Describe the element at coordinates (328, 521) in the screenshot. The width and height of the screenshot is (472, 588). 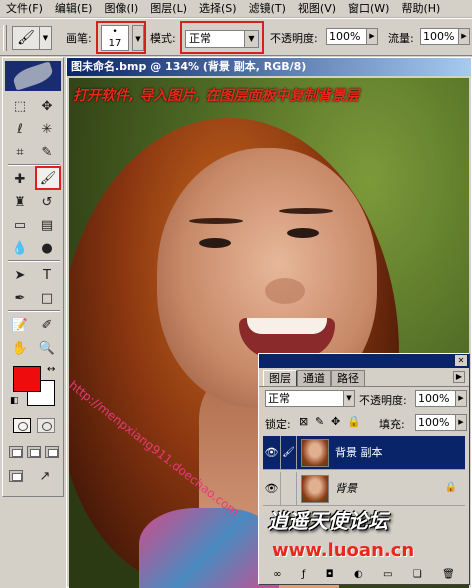
I see `site-logo-text: 逍遥天使论坛` at that location.